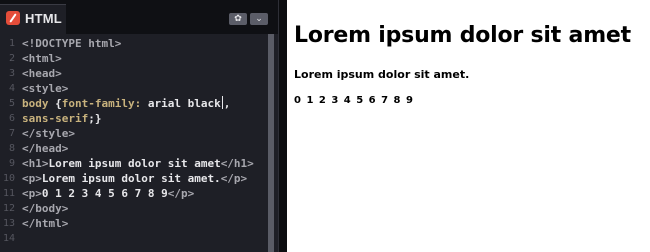  What do you see at coordinates (11, 43) in the screenshot?
I see `line-number: 1` at bounding box center [11, 43].